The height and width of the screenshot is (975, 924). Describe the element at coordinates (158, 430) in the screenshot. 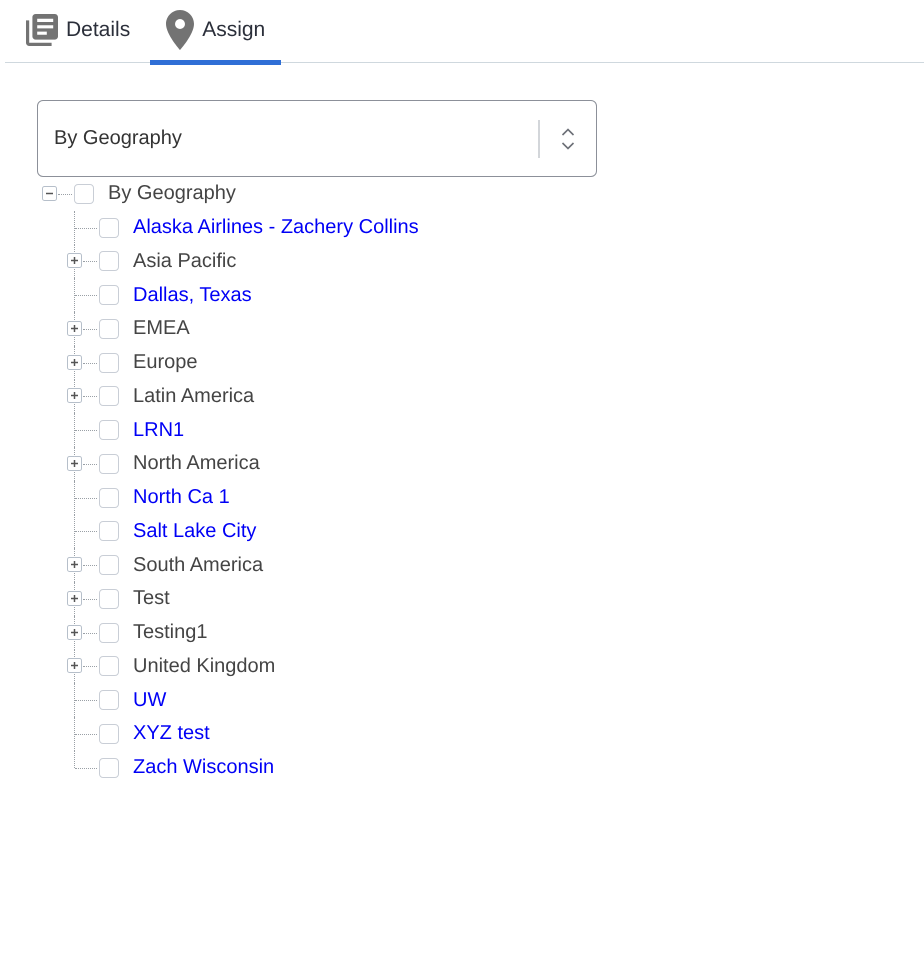

I see `tree-node-label: LRN1` at that location.